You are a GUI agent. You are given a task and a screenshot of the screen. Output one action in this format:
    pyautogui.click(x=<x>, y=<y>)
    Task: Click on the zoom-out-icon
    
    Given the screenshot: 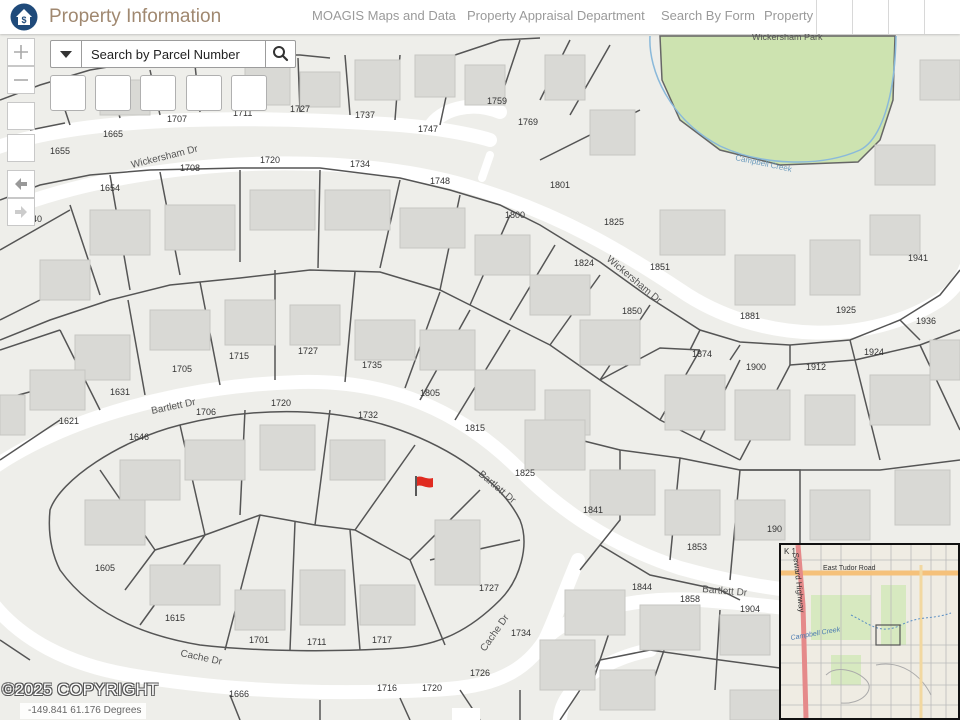 What is the action you would take?
    pyautogui.click(x=21, y=80)
    